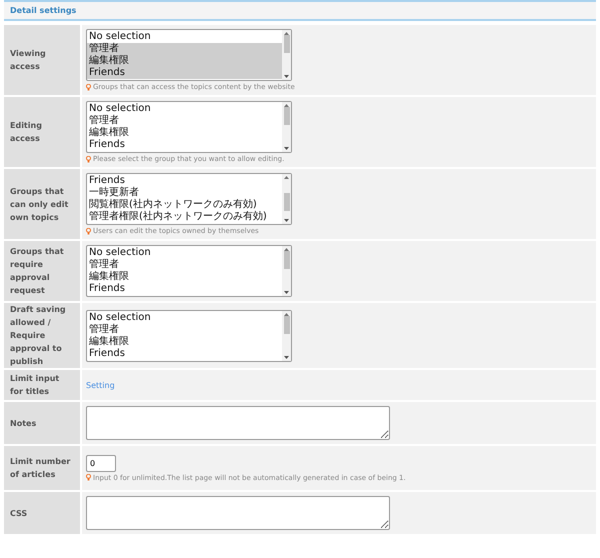 The height and width of the screenshot is (558, 600). Describe the element at coordinates (42, 204) in the screenshot. I see `field-label: Groups that can only edit own topics` at that location.